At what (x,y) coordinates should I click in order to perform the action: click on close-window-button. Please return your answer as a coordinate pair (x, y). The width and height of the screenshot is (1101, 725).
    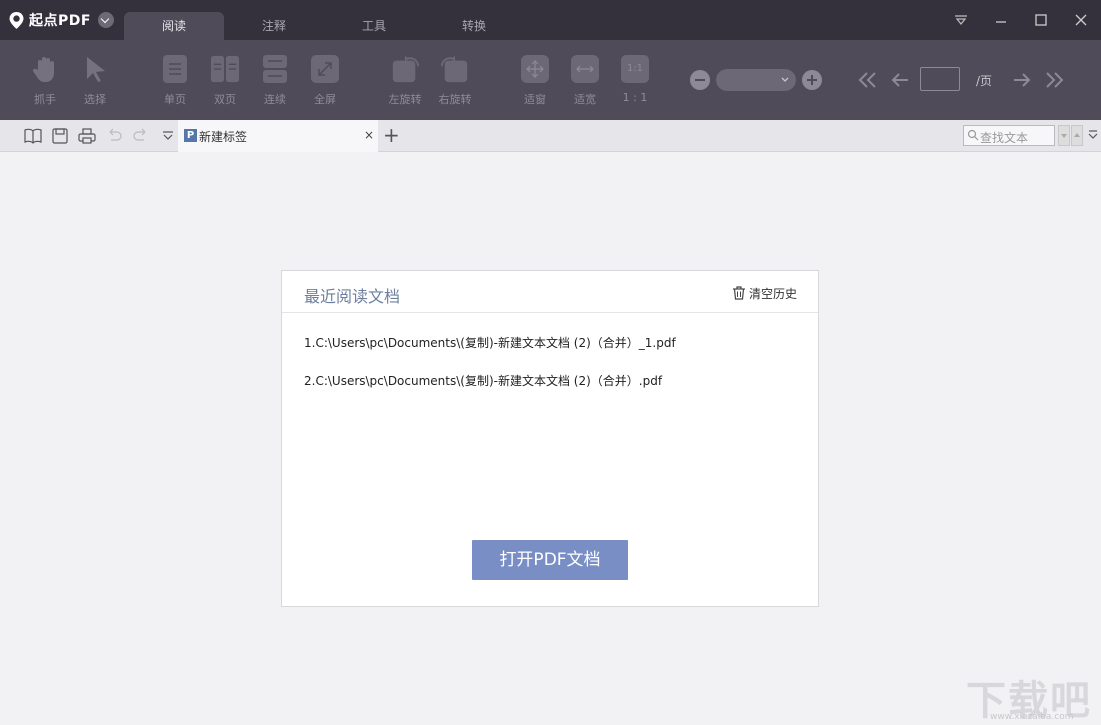
    Looking at the image, I should click on (1081, 20).